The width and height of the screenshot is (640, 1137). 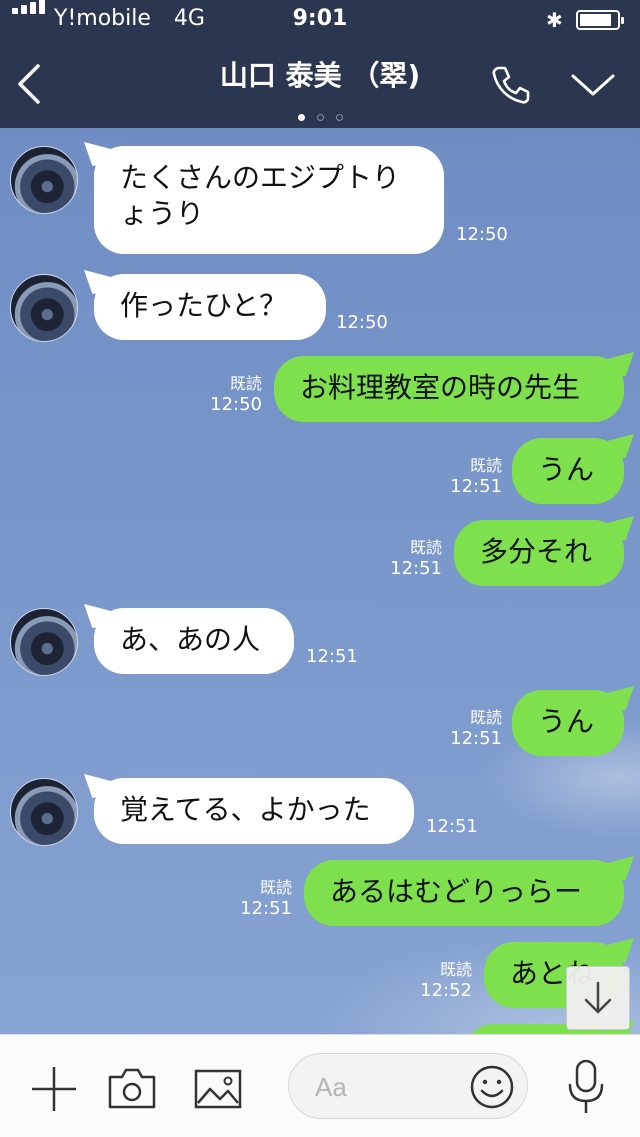 I want to click on chat-title: 山口 泰美 （翠), so click(x=320, y=74).